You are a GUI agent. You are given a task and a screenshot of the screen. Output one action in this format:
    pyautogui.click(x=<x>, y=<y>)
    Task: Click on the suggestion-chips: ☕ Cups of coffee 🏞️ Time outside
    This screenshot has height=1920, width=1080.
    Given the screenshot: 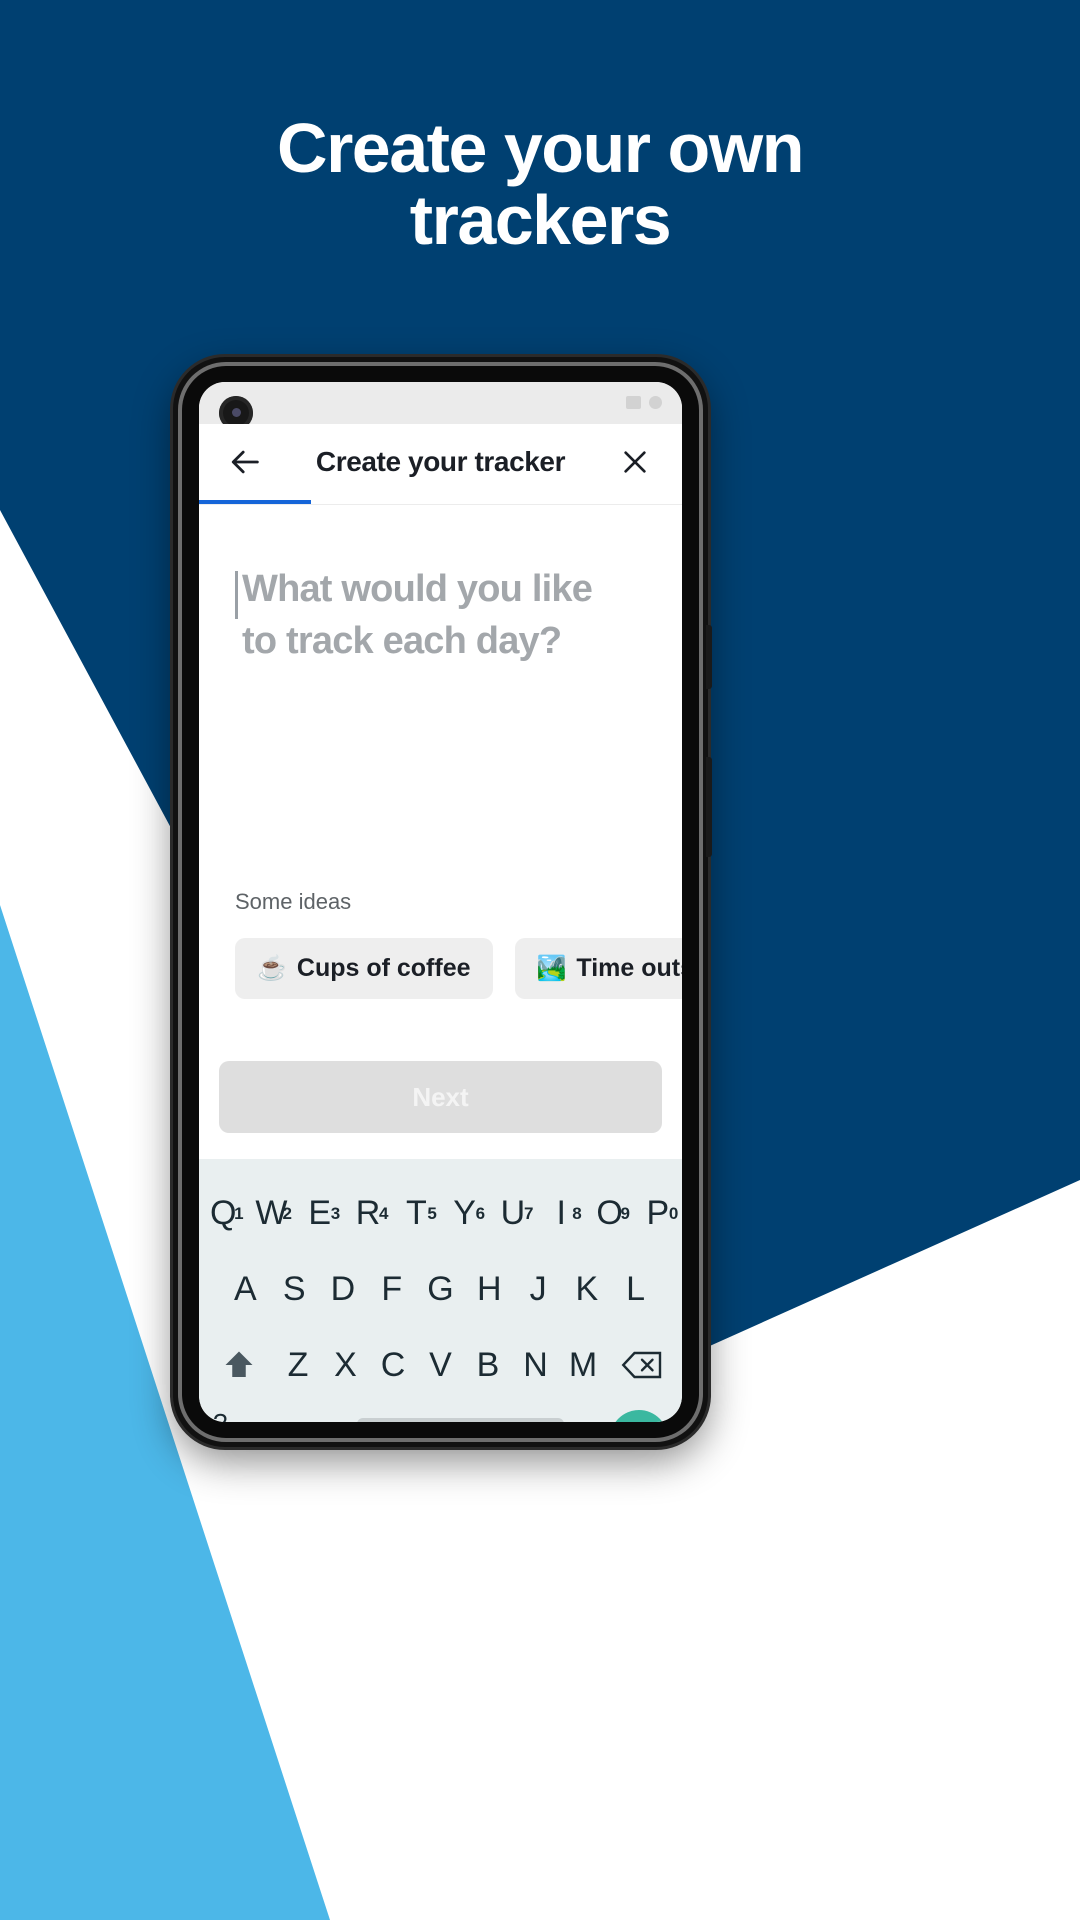 What is the action you would take?
    pyautogui.click(x=458, y=968)
    